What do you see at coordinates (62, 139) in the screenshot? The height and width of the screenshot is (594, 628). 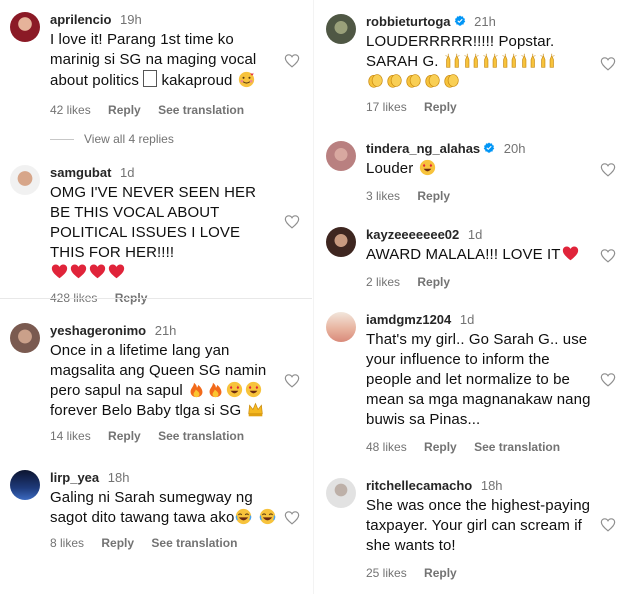 I see `replies-line` at bounding box center [62, 139].